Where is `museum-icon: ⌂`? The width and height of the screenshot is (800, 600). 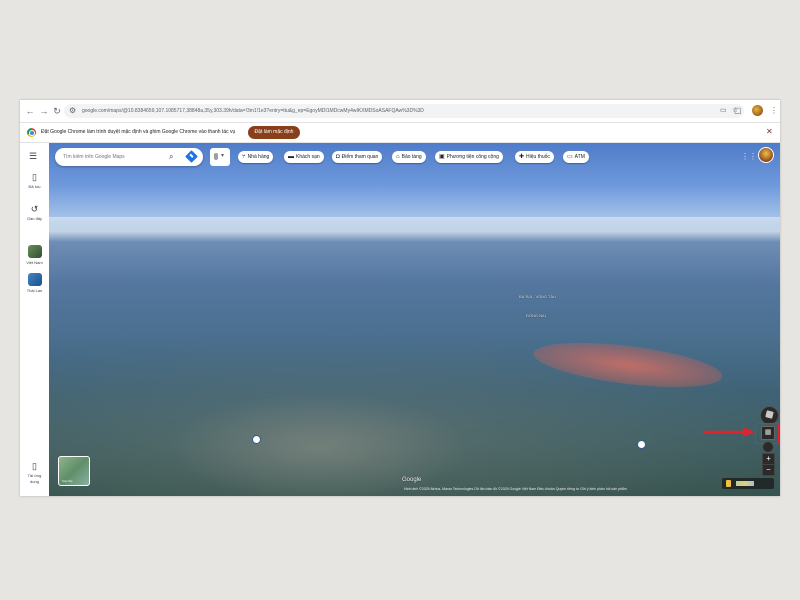
museum-icon: ⌂ is located at coordinates (398, 157).